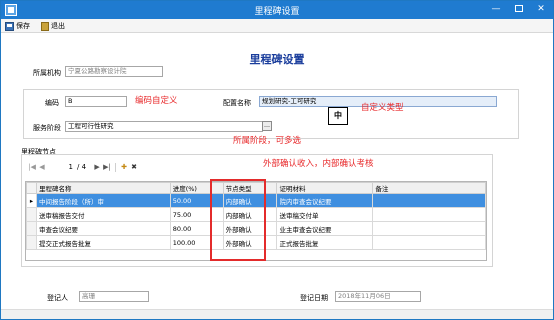 The width and height of the screenshot is (554, 320). What do you see at coordinates (378, 296) in the screenshot?
I see `register-date-field: 2018年11月06日` at bounding box center [378, 296].